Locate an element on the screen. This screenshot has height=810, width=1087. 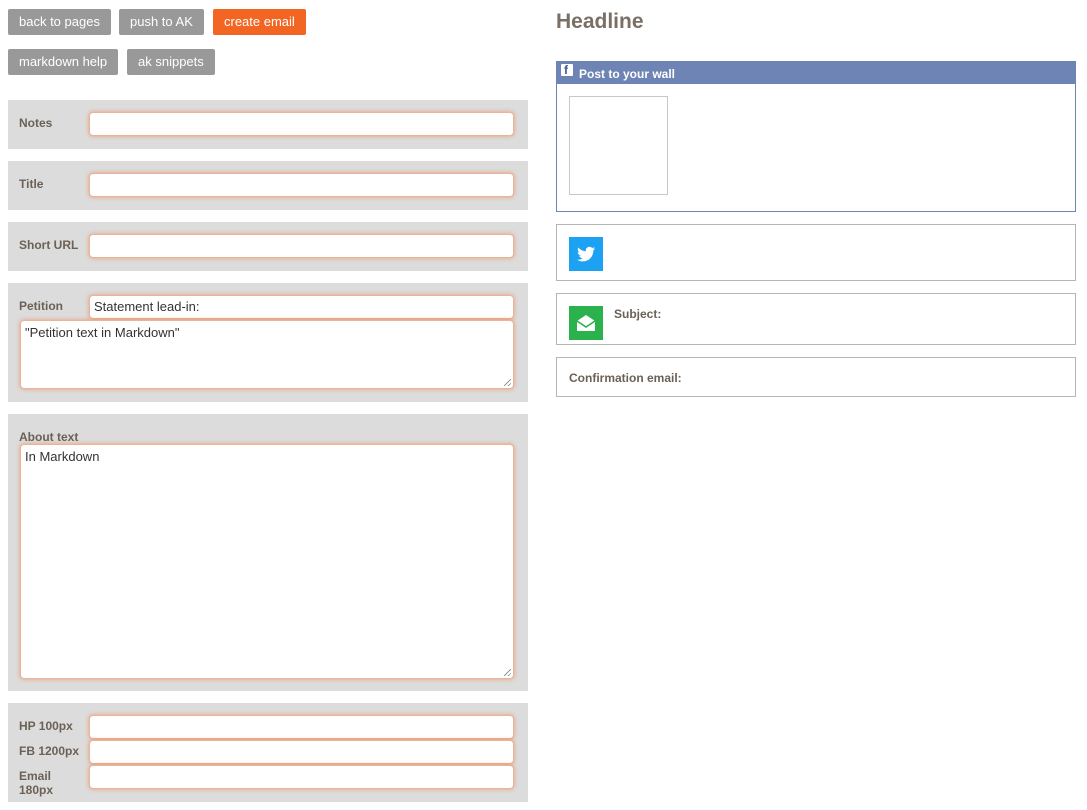
fb-image-input is located at coordinates (301, 752).